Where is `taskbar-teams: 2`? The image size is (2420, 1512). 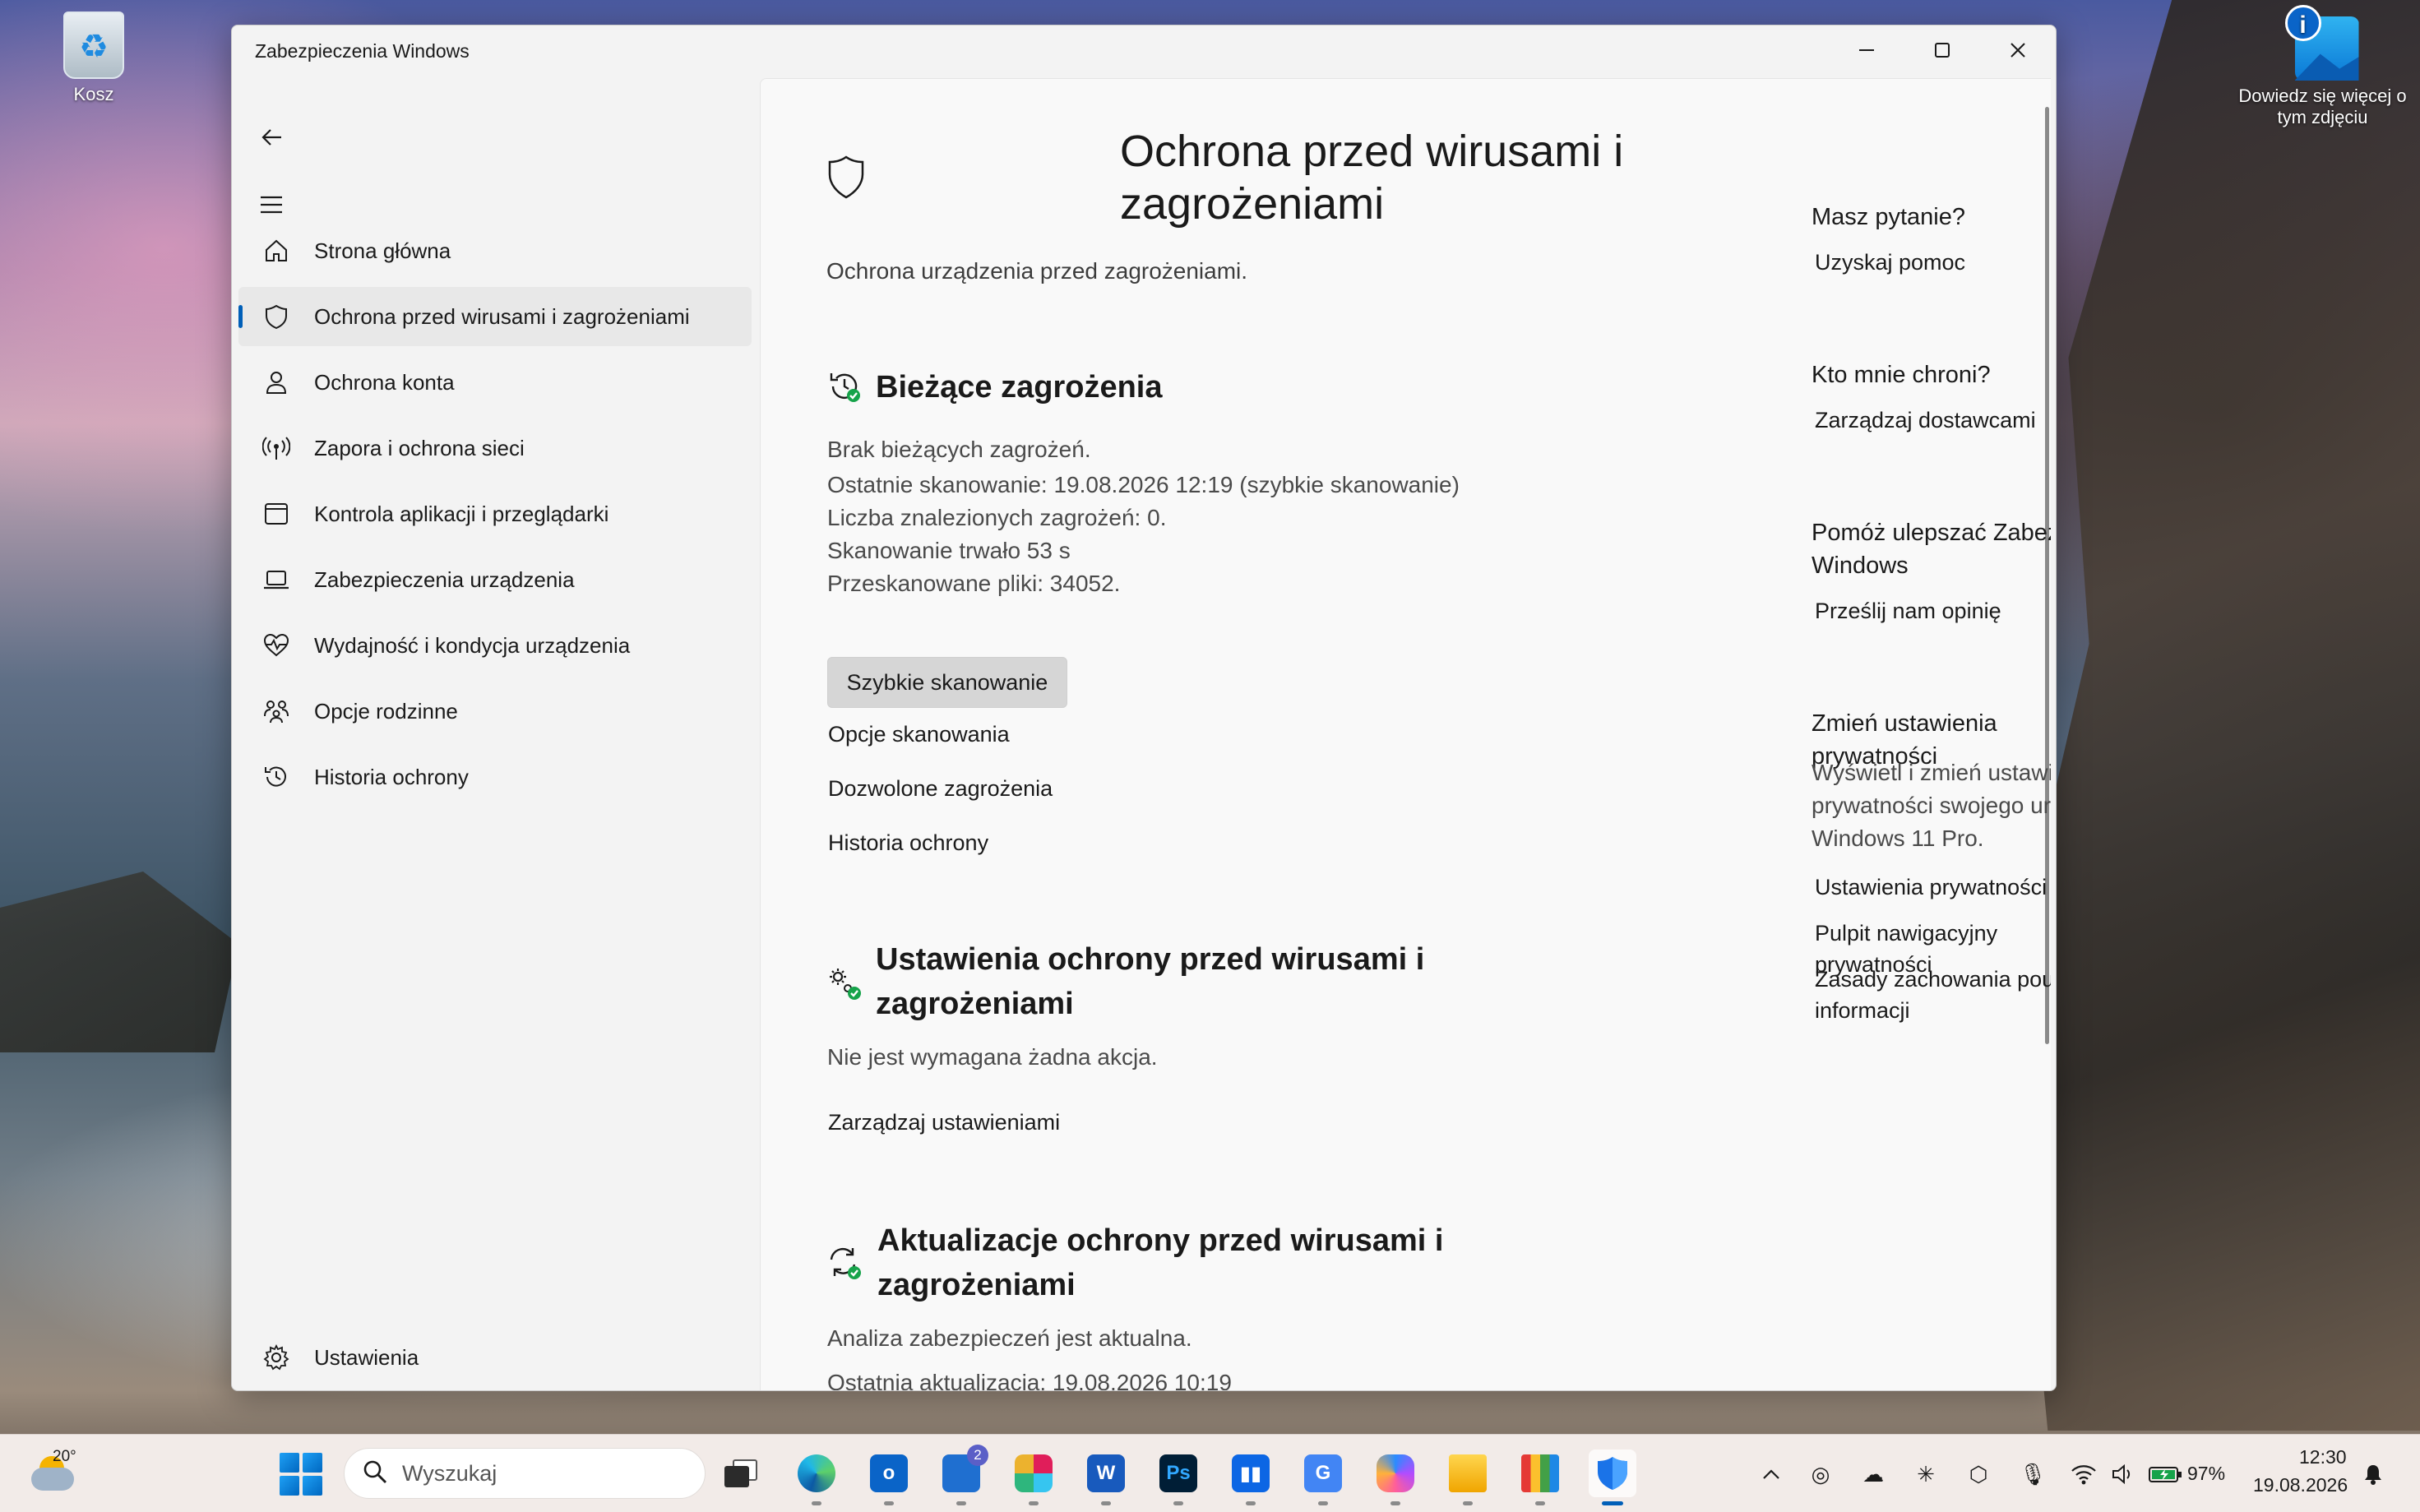
taskbar-teams: 2 is located at coordinates (962, 1475).